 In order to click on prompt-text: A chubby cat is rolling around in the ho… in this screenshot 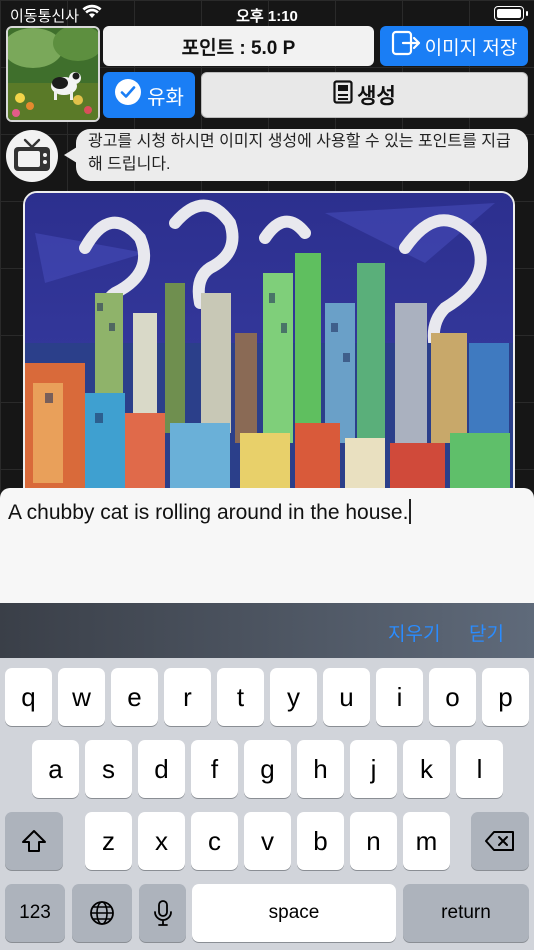, I will do `click(208, 512)`.